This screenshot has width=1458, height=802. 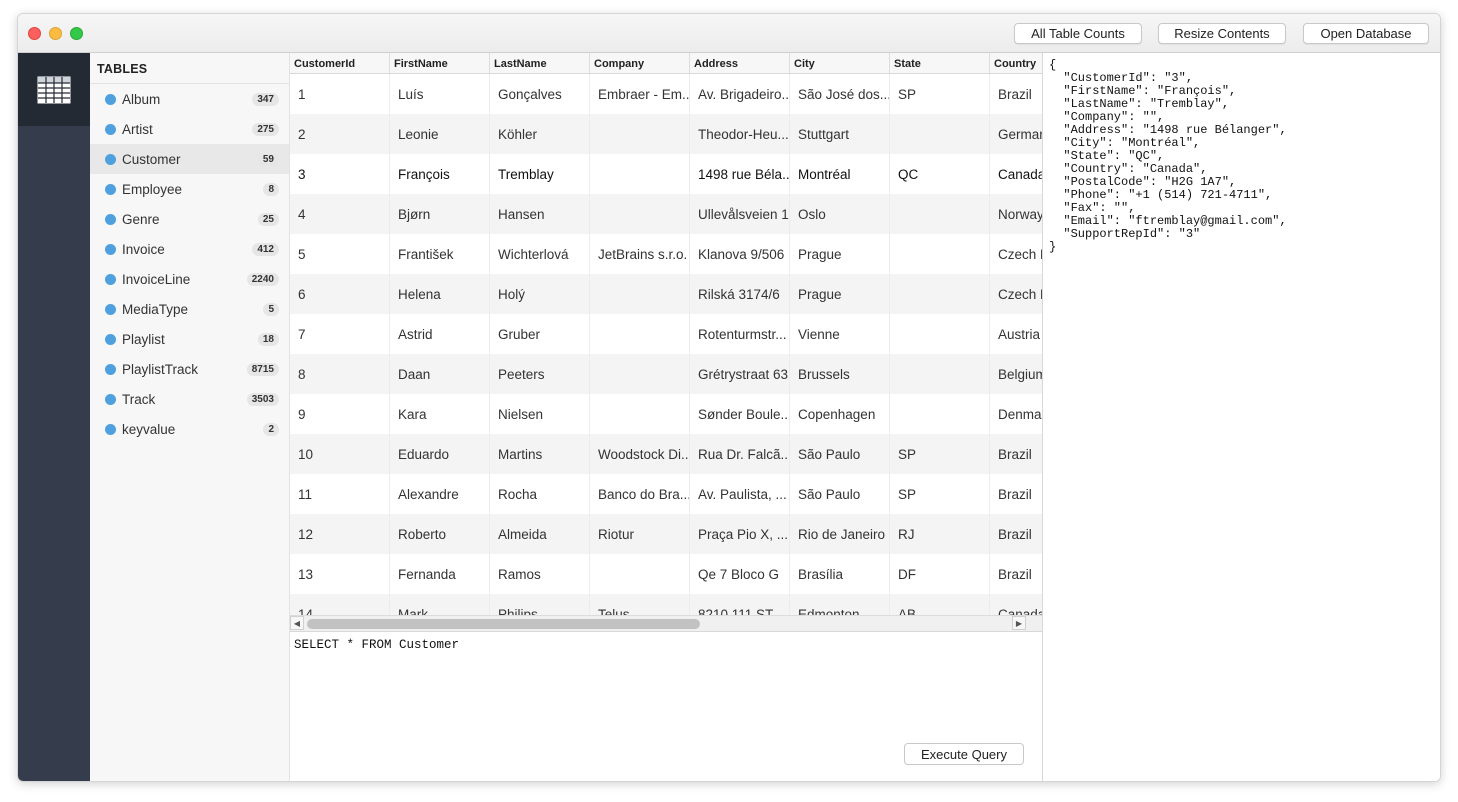 I want to click on sidebar-item-album: Album 347, so click(x=189, y=99).